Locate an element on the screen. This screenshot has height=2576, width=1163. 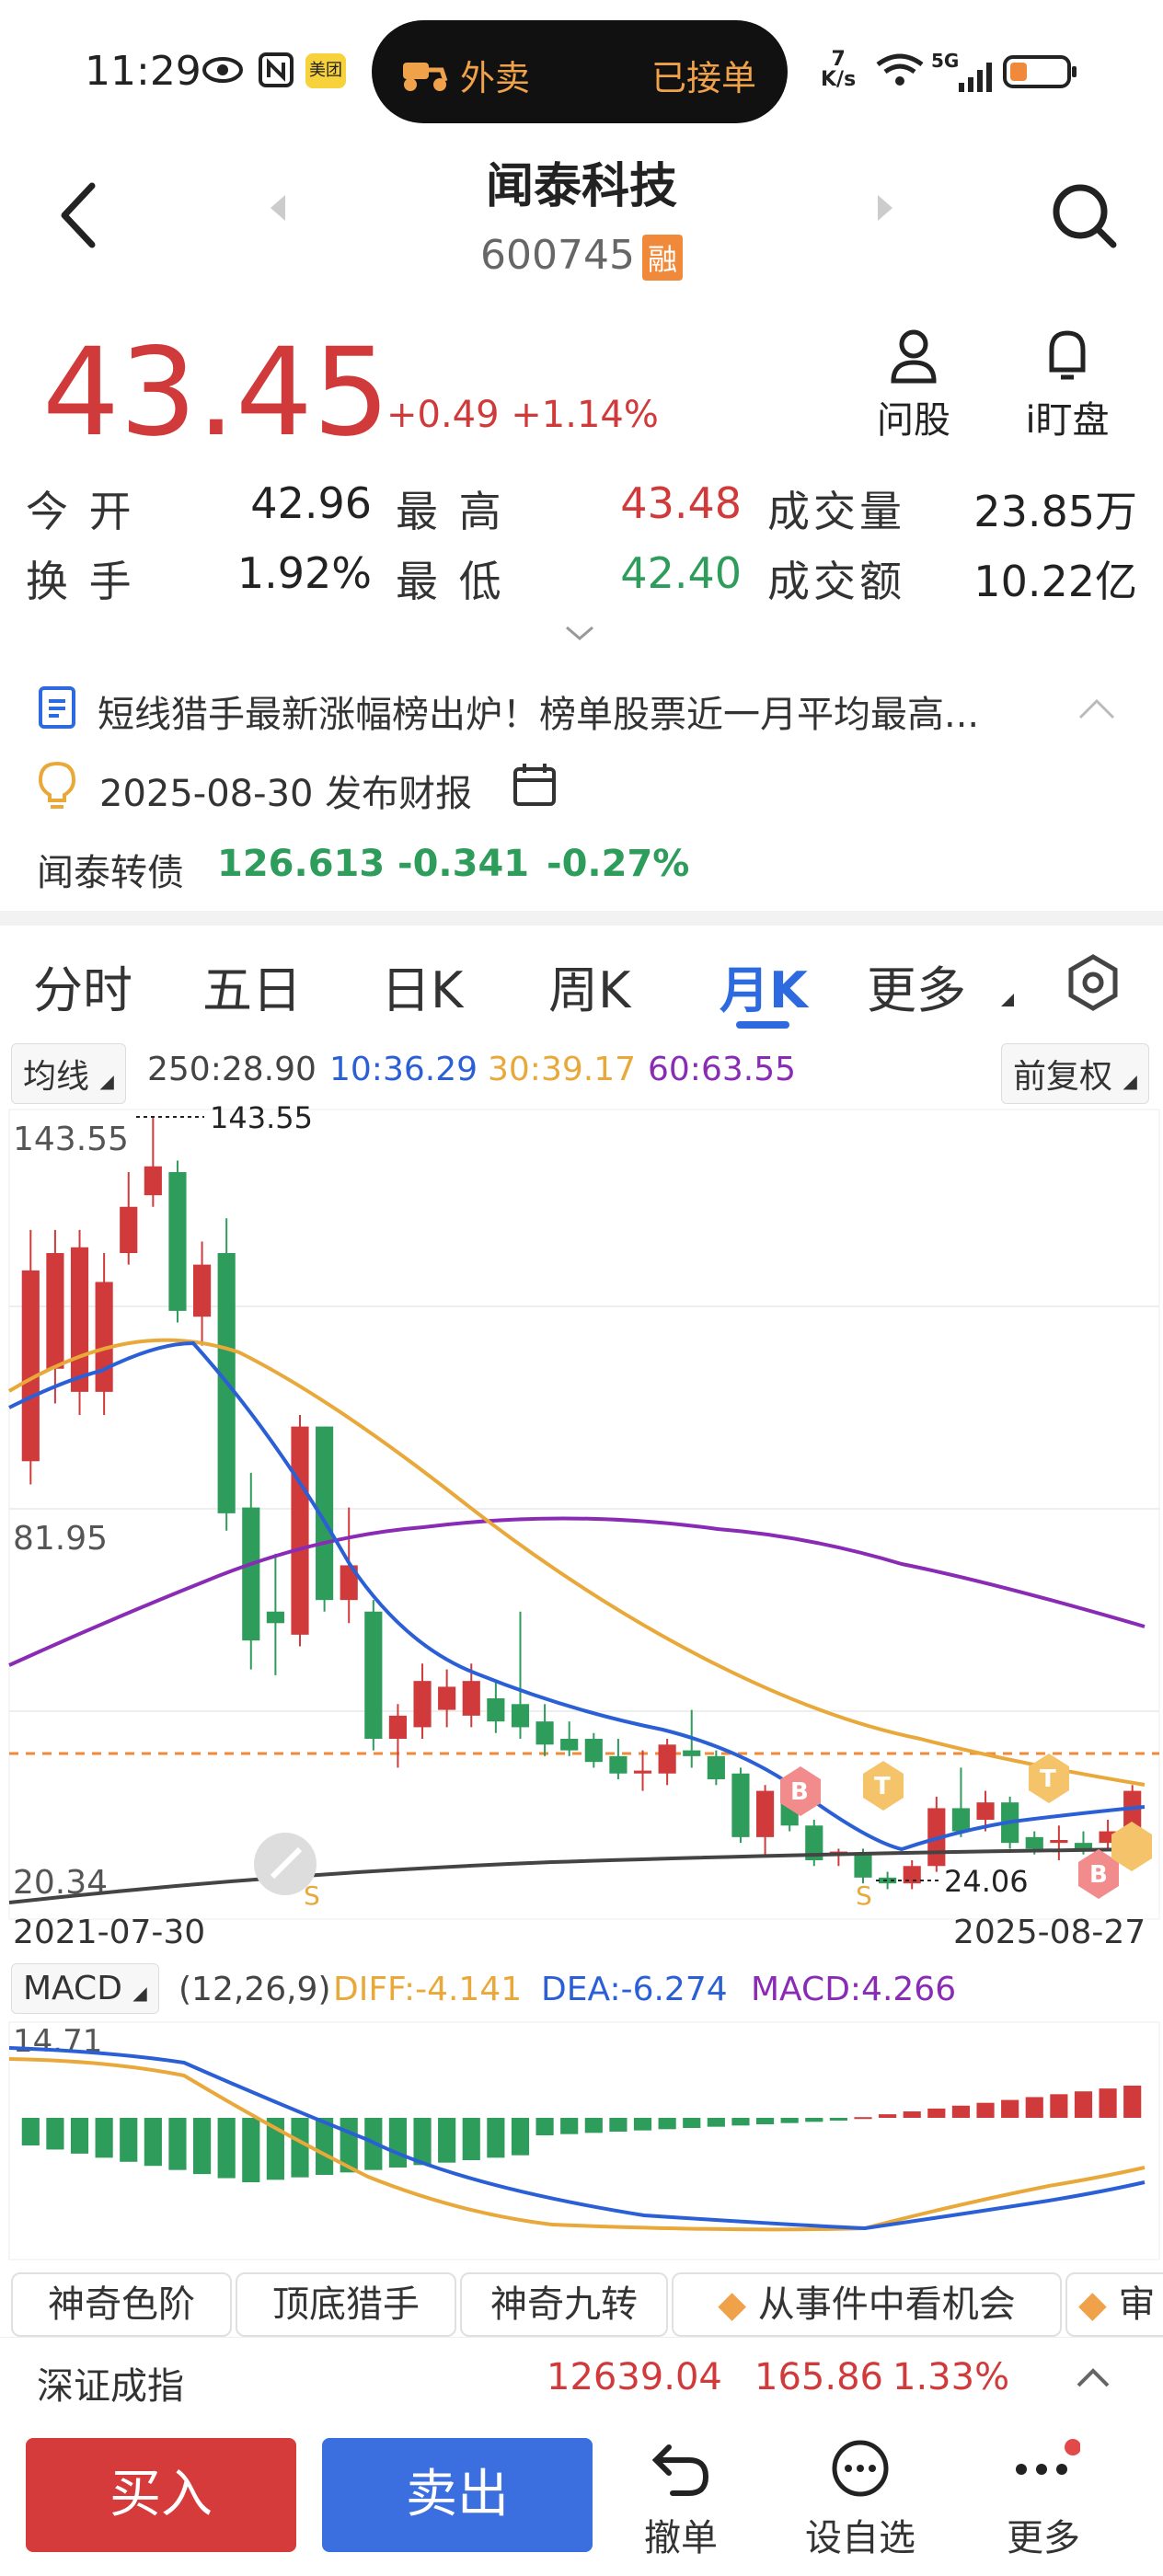
tab-five-day: 五日 is located at coordinates (252, 985).